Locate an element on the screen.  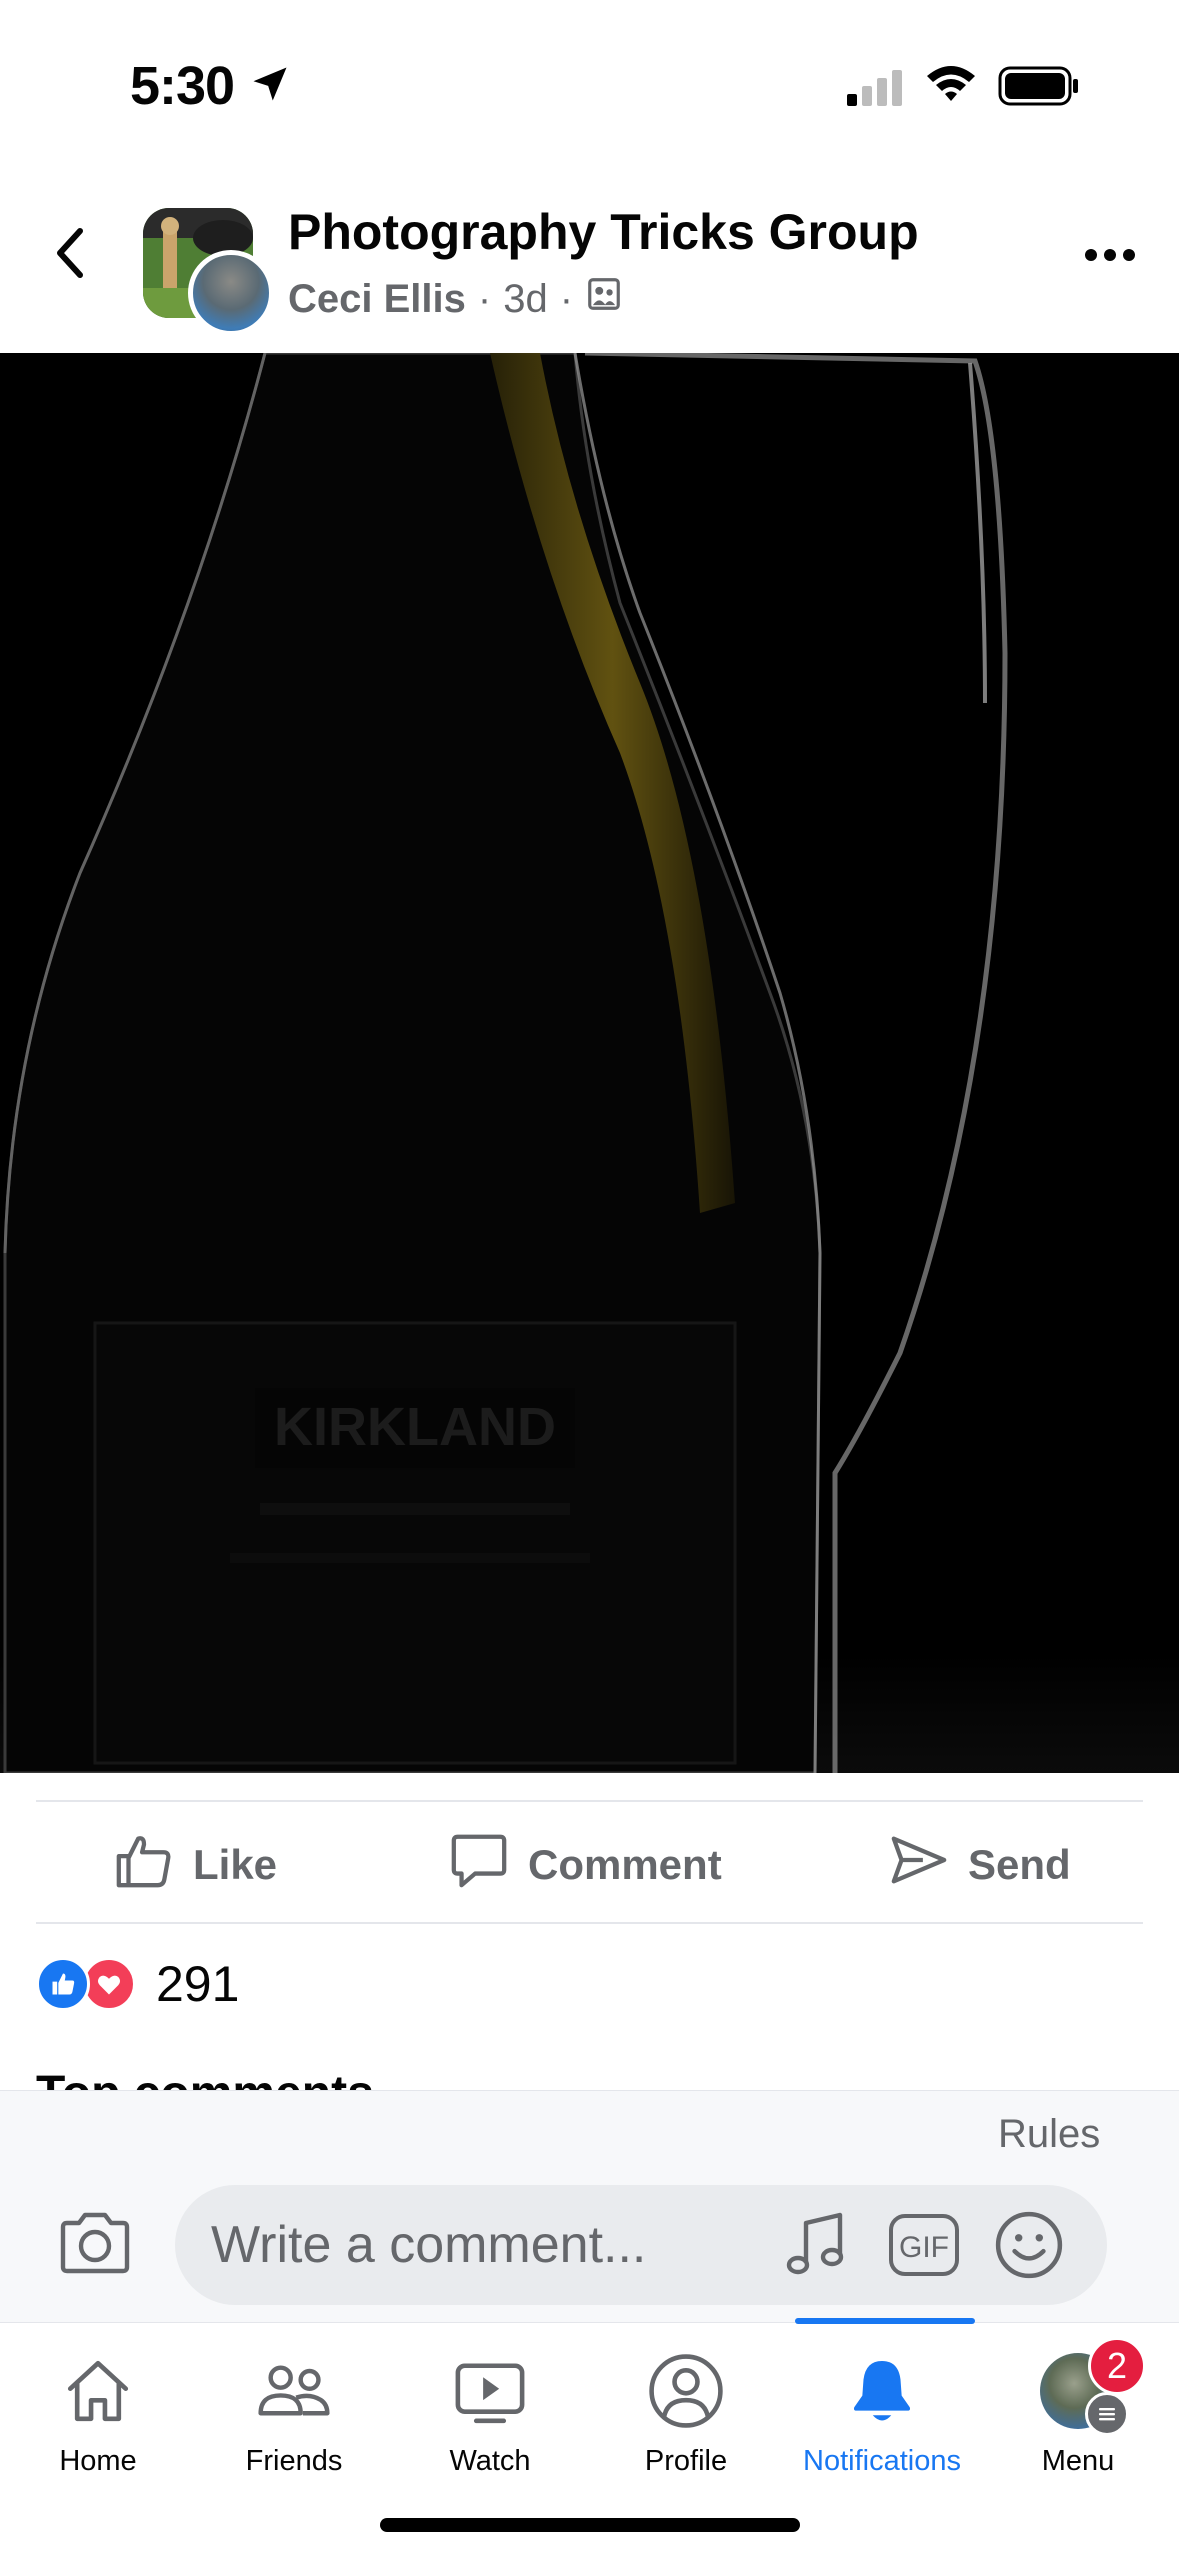
bell-icon is located at coordinates (882, 2391).